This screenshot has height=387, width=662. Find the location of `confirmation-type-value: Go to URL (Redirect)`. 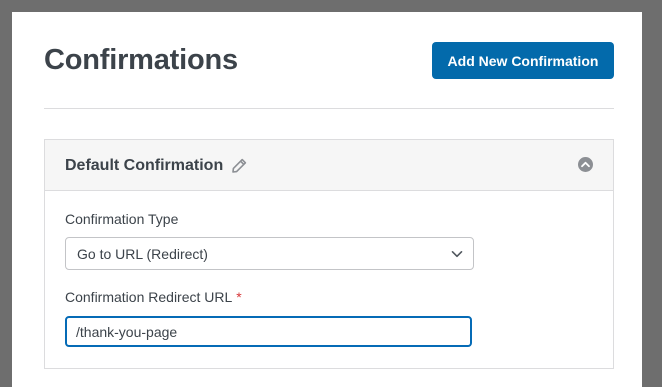

confirmation-type-value: Go to URL (Redirect) is located at coordinates (142, 254).